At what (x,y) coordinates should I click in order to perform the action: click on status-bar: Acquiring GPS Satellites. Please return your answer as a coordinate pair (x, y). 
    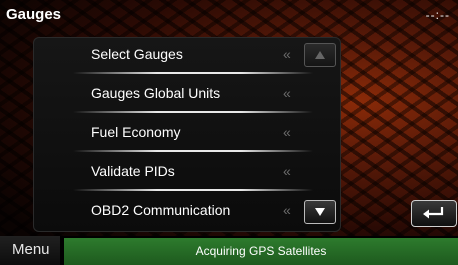
    Looking at the image, I should click on (261, 251).